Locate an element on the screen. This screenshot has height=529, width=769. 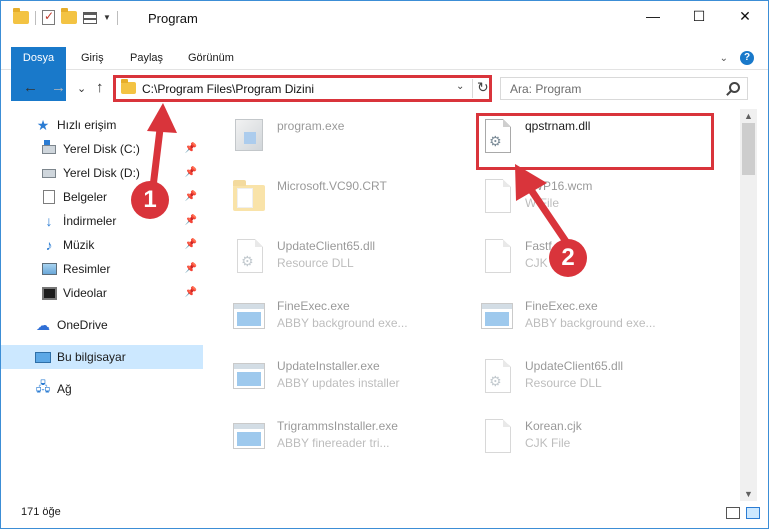
sidebar-item-pictures: Resimler 📌 is located at coordinates (102, 269).